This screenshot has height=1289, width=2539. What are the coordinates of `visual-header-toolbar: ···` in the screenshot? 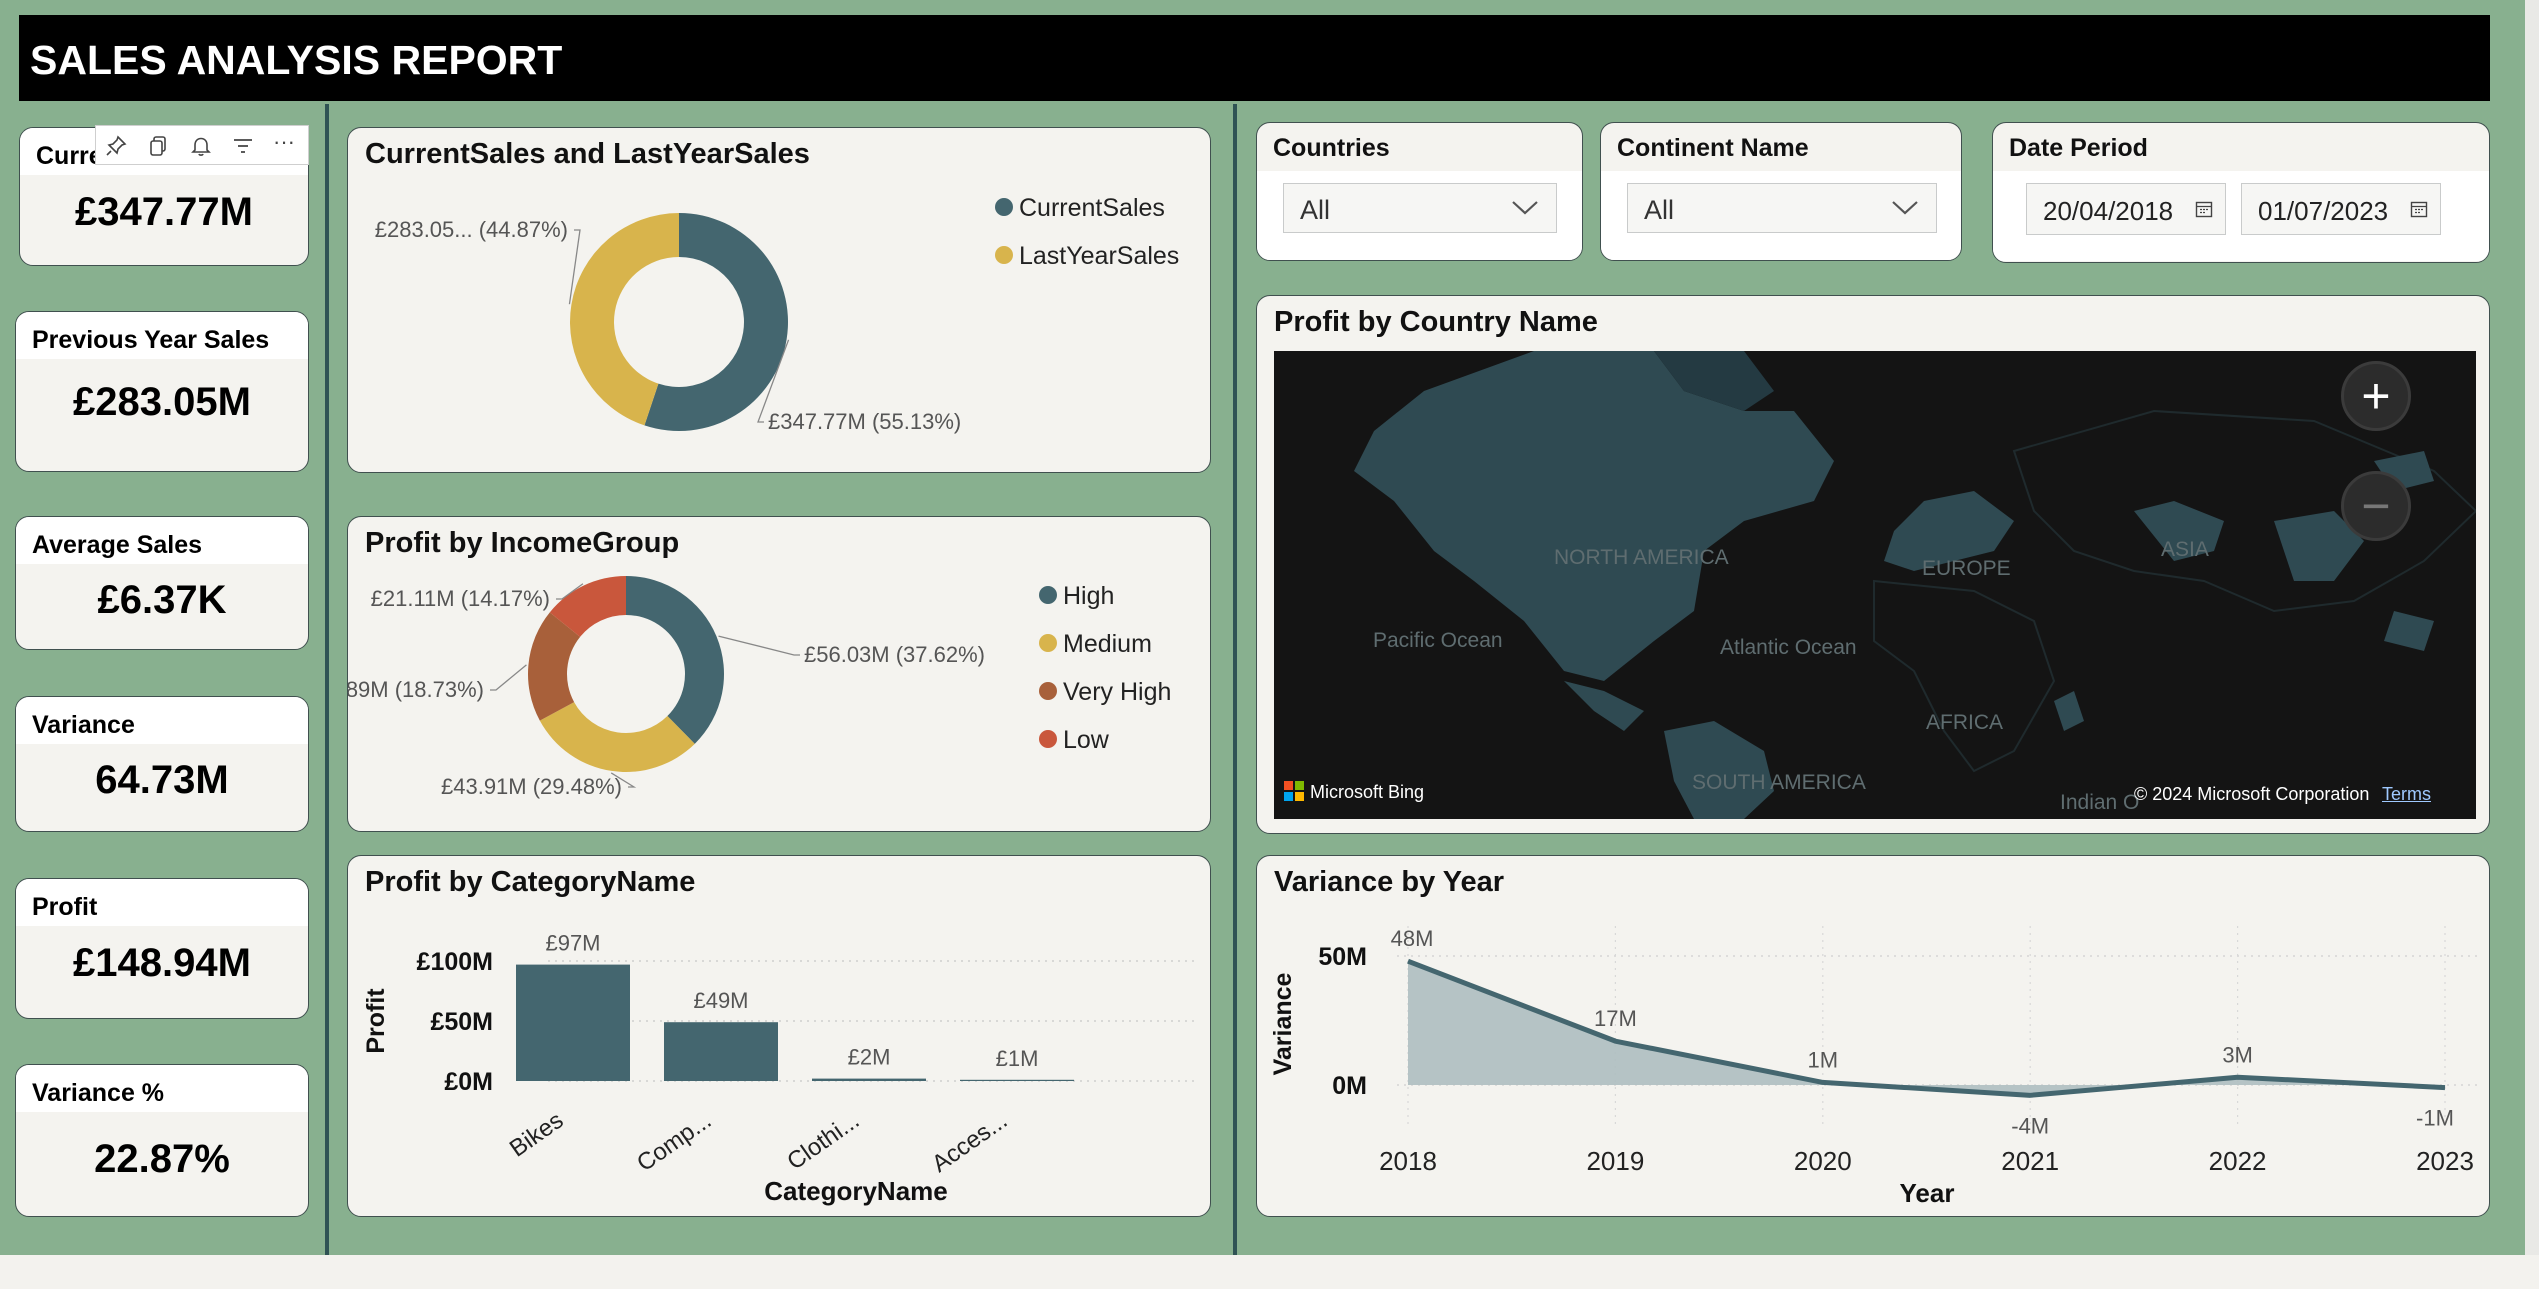 It's located at (202, 145).